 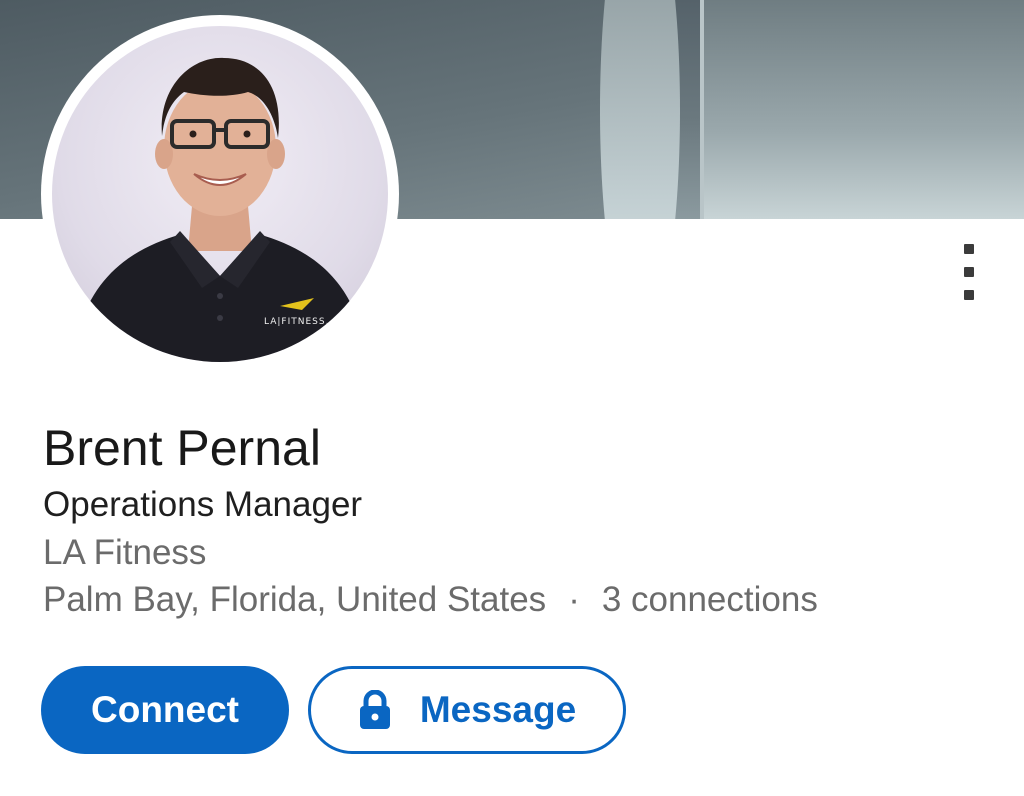 What do you see at coordinates (374, 709) in the screenshot?
I see `lock-icon` at bounding box center [374, 709].